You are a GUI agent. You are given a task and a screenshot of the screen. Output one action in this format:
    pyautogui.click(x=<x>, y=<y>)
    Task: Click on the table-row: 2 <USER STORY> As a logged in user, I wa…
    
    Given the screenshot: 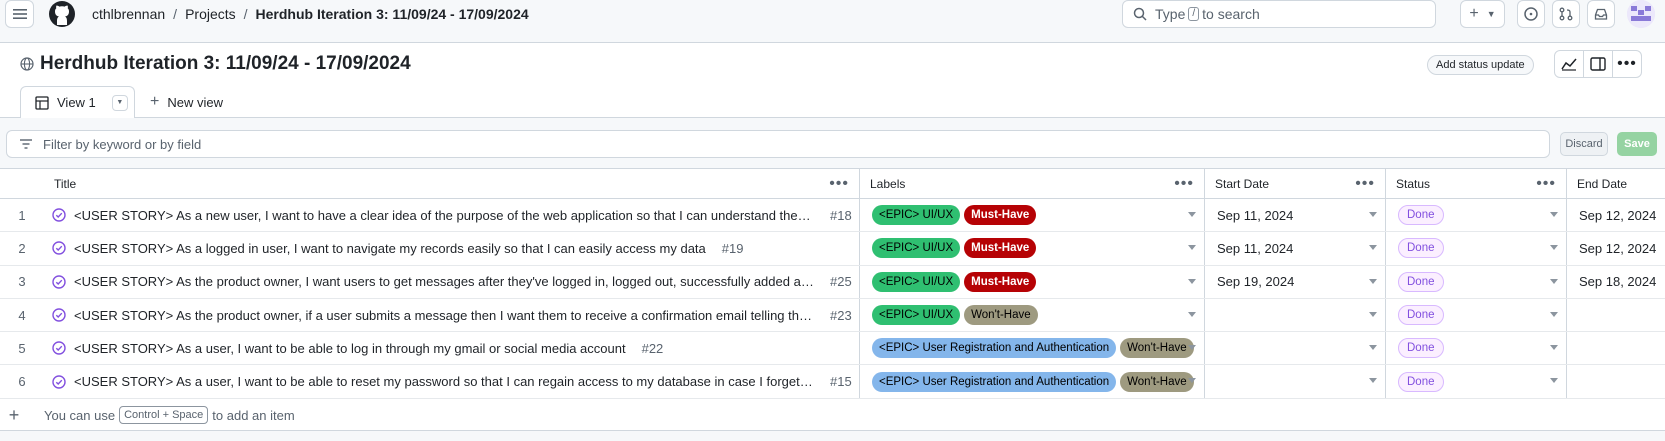 What is the action you would take?
    pyautogui.click(x=832, y=249)
    